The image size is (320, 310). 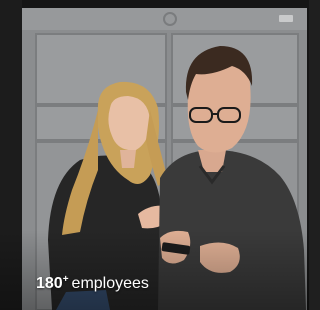 What do you see at coordinates (110, 283) in the screenshot?
I see `employee-count-label: employees` at bounding box center [110, 283].